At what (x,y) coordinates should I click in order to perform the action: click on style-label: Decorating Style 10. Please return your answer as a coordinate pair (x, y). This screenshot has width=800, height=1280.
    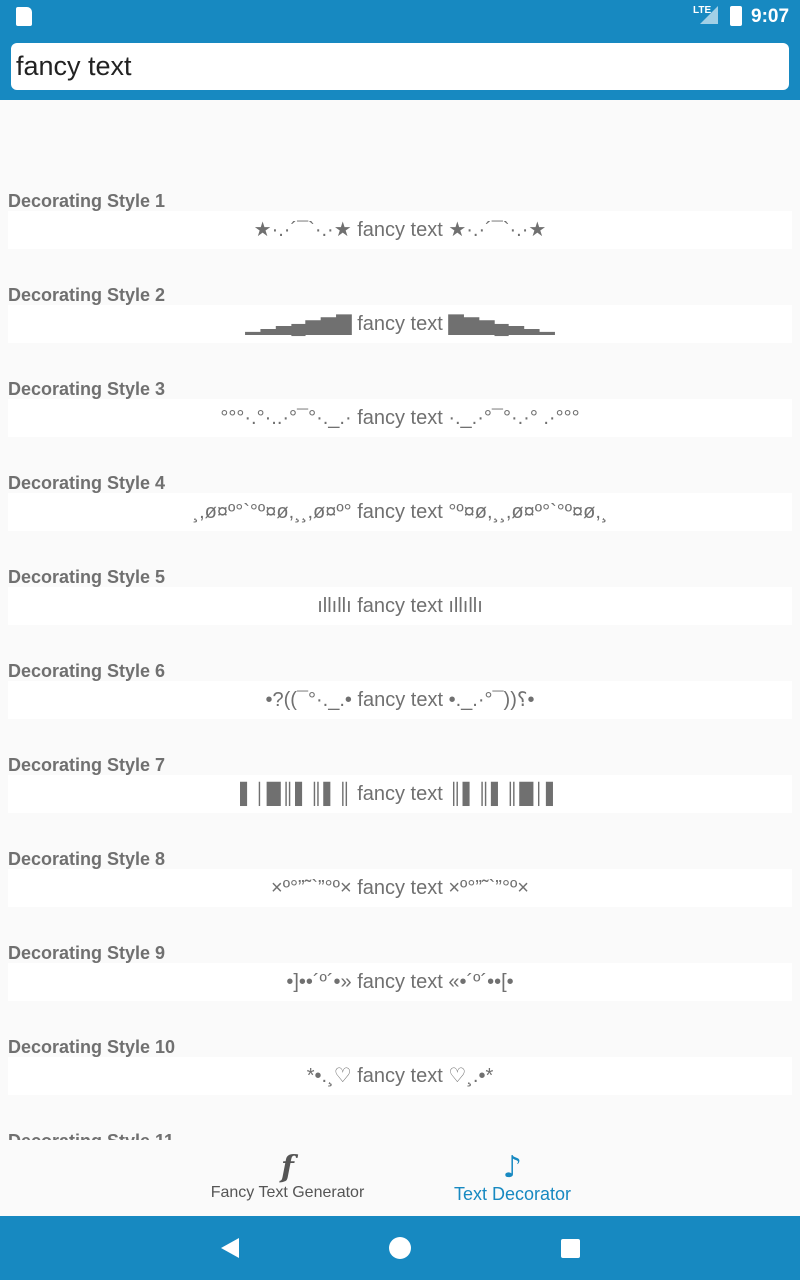
    Looking at the image, I should click on (92, 1047).